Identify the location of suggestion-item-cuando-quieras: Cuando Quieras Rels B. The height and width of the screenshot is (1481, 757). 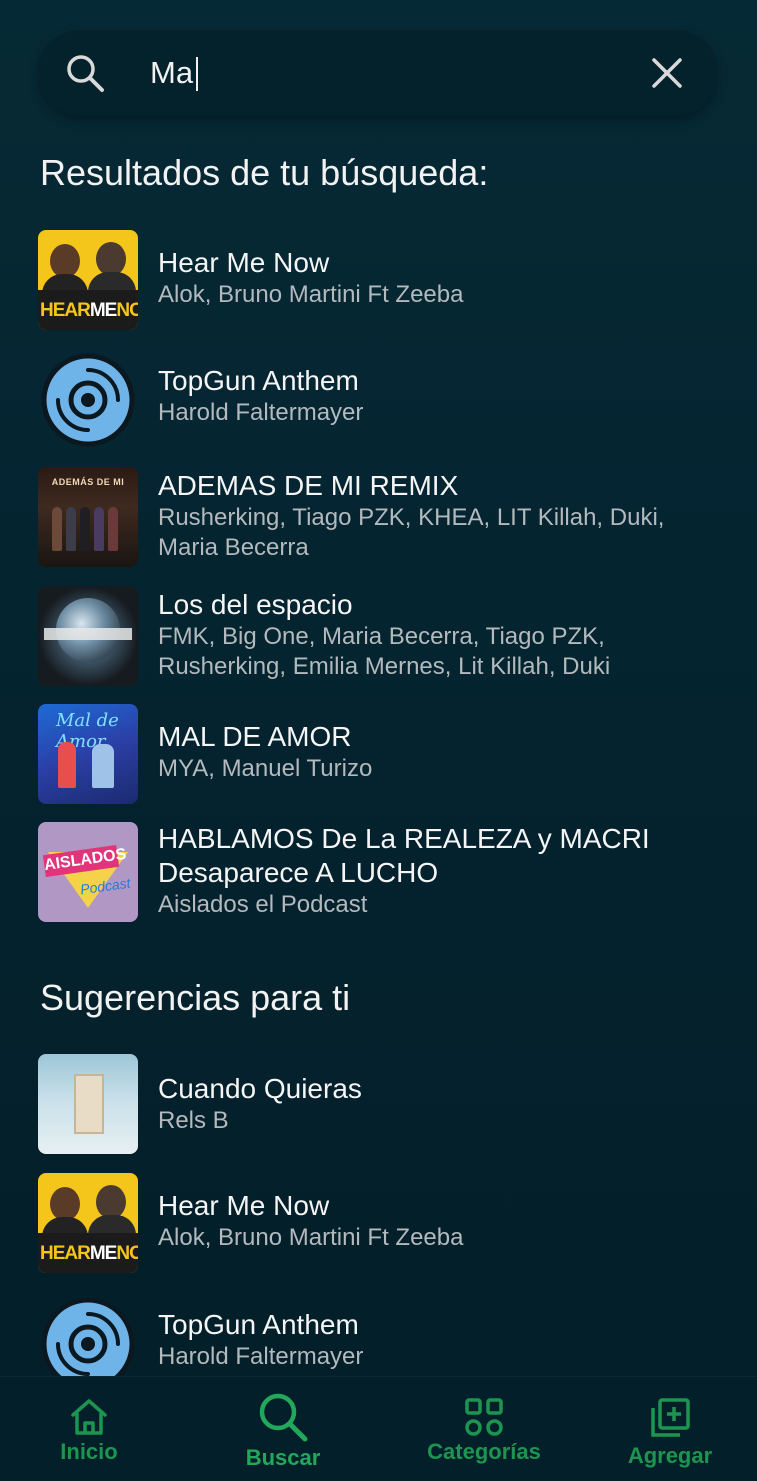
(383, 1104).